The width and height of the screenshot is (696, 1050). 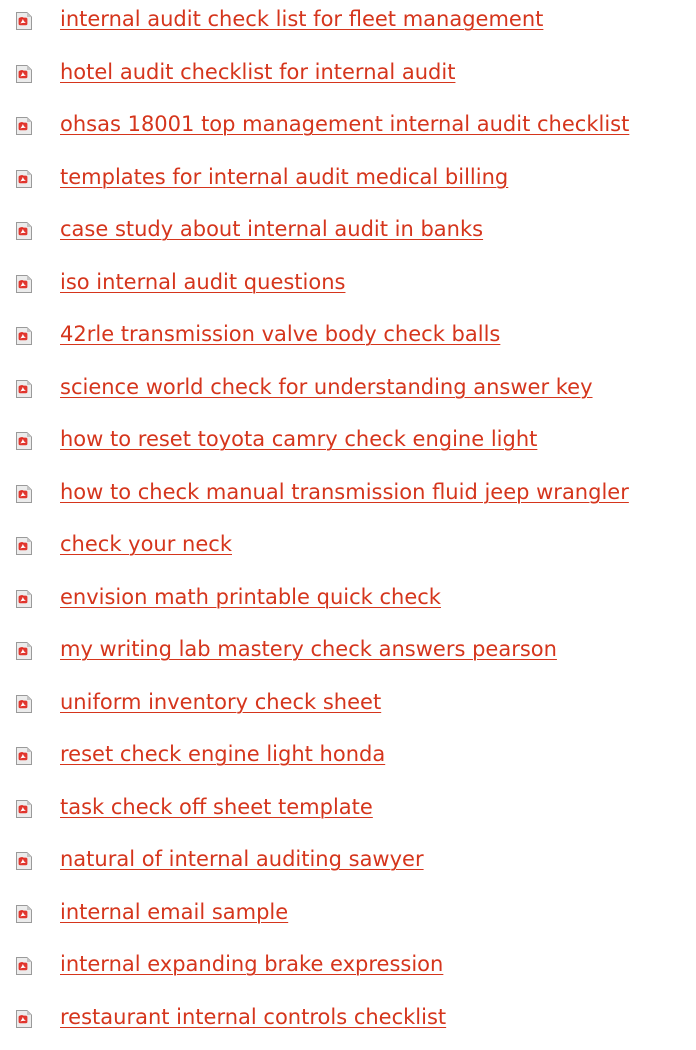 I want to click on list-item-link-14: uniform inventory check sheet, so click(x=220, y=702).